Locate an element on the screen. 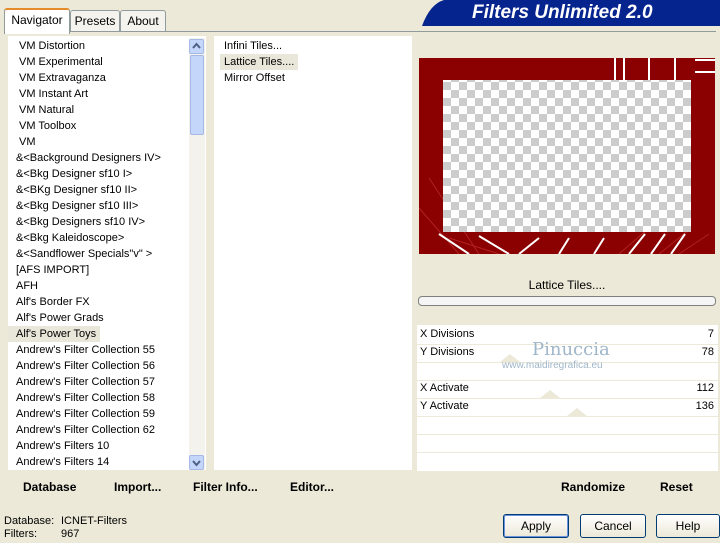 The height and width of the screenshot is (543, 720). category-item: Andrew's Filter Collection 59 is located at coordinates (83, 414).